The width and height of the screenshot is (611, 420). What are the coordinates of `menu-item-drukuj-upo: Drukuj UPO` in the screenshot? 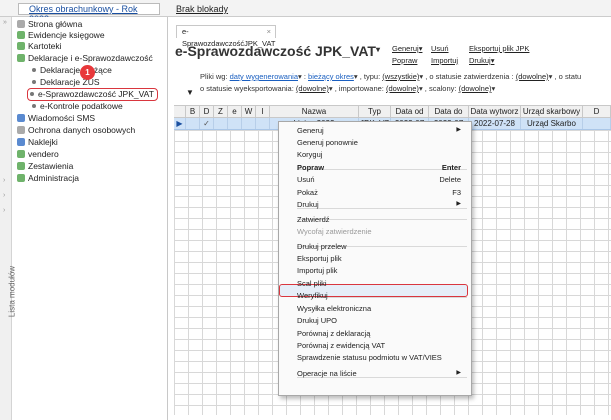 It's located at (382, 320).